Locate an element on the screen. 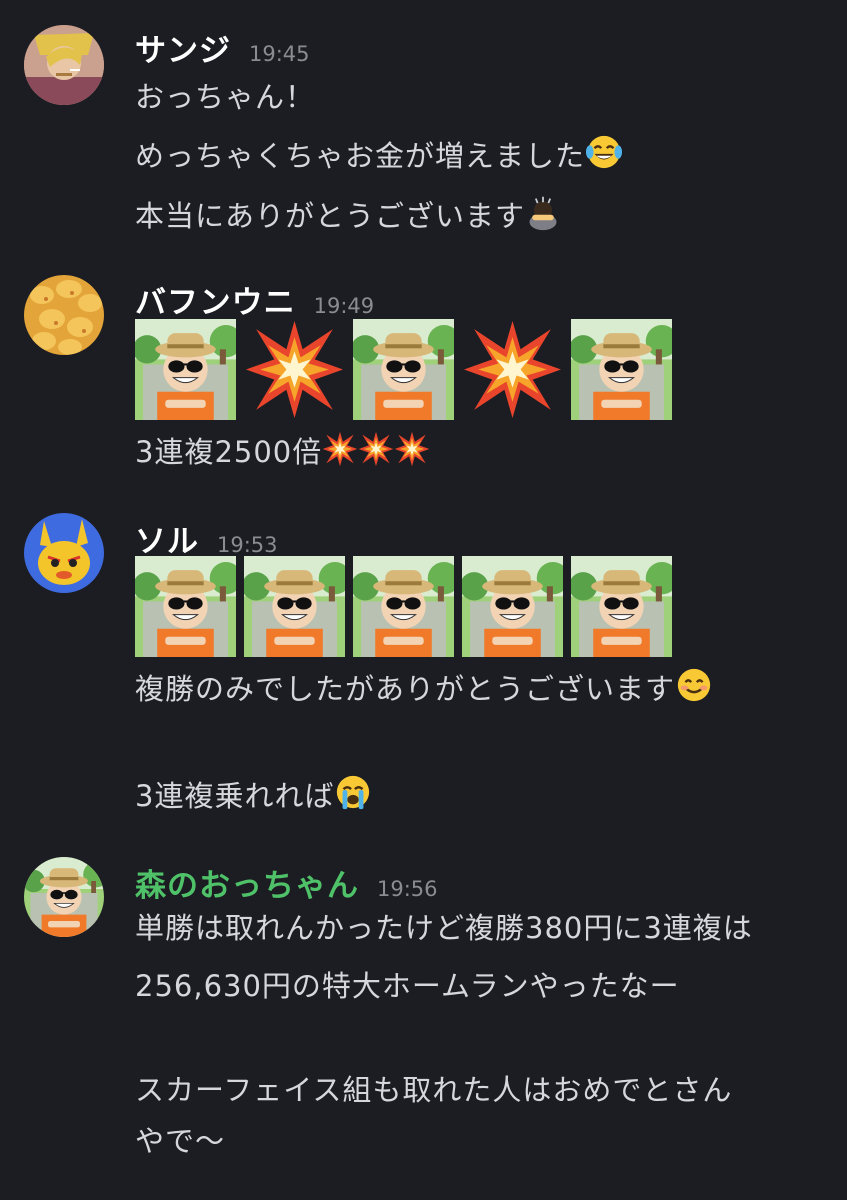  avatar-sanji is located at coordinates (64, 65).